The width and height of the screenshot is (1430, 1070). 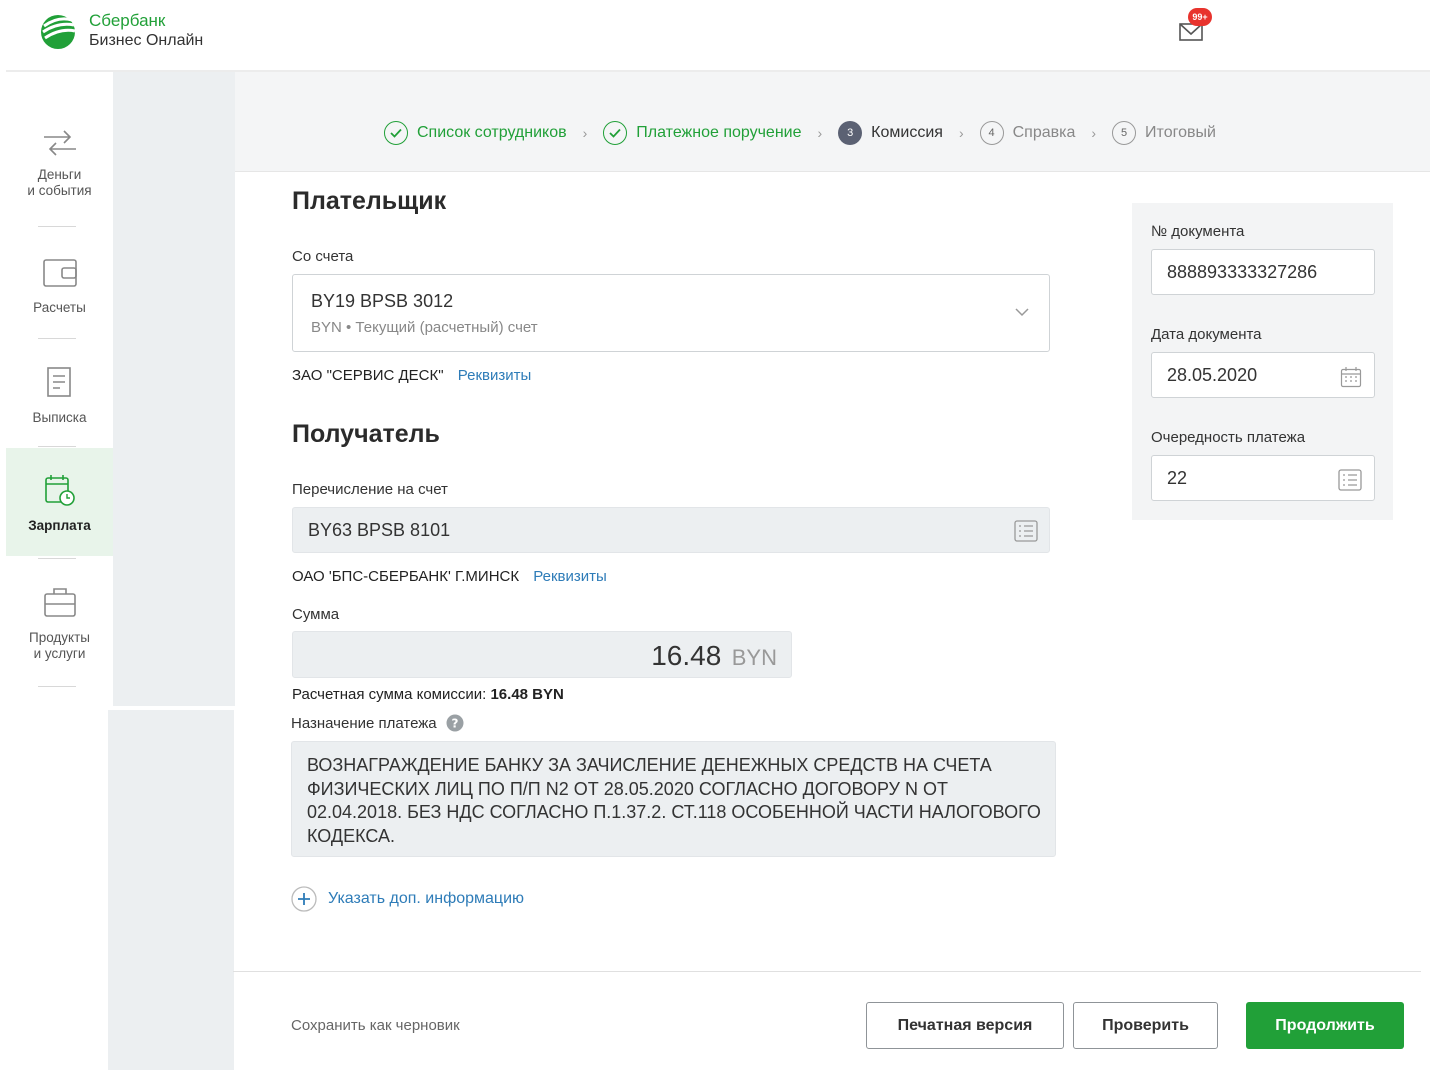 I want to click on step-employees-list: Список сотрудников, so click(x=475, y=133).